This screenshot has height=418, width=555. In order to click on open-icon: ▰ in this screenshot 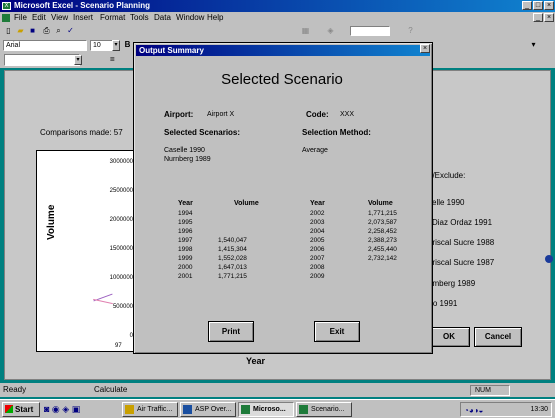, I will do `click(20, 30)`.